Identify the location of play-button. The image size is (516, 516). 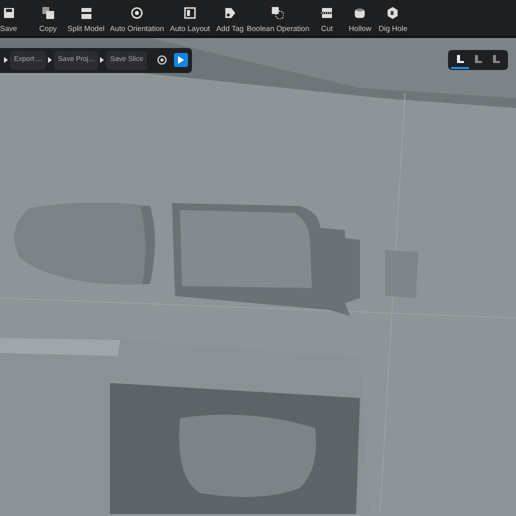
(181, 60).